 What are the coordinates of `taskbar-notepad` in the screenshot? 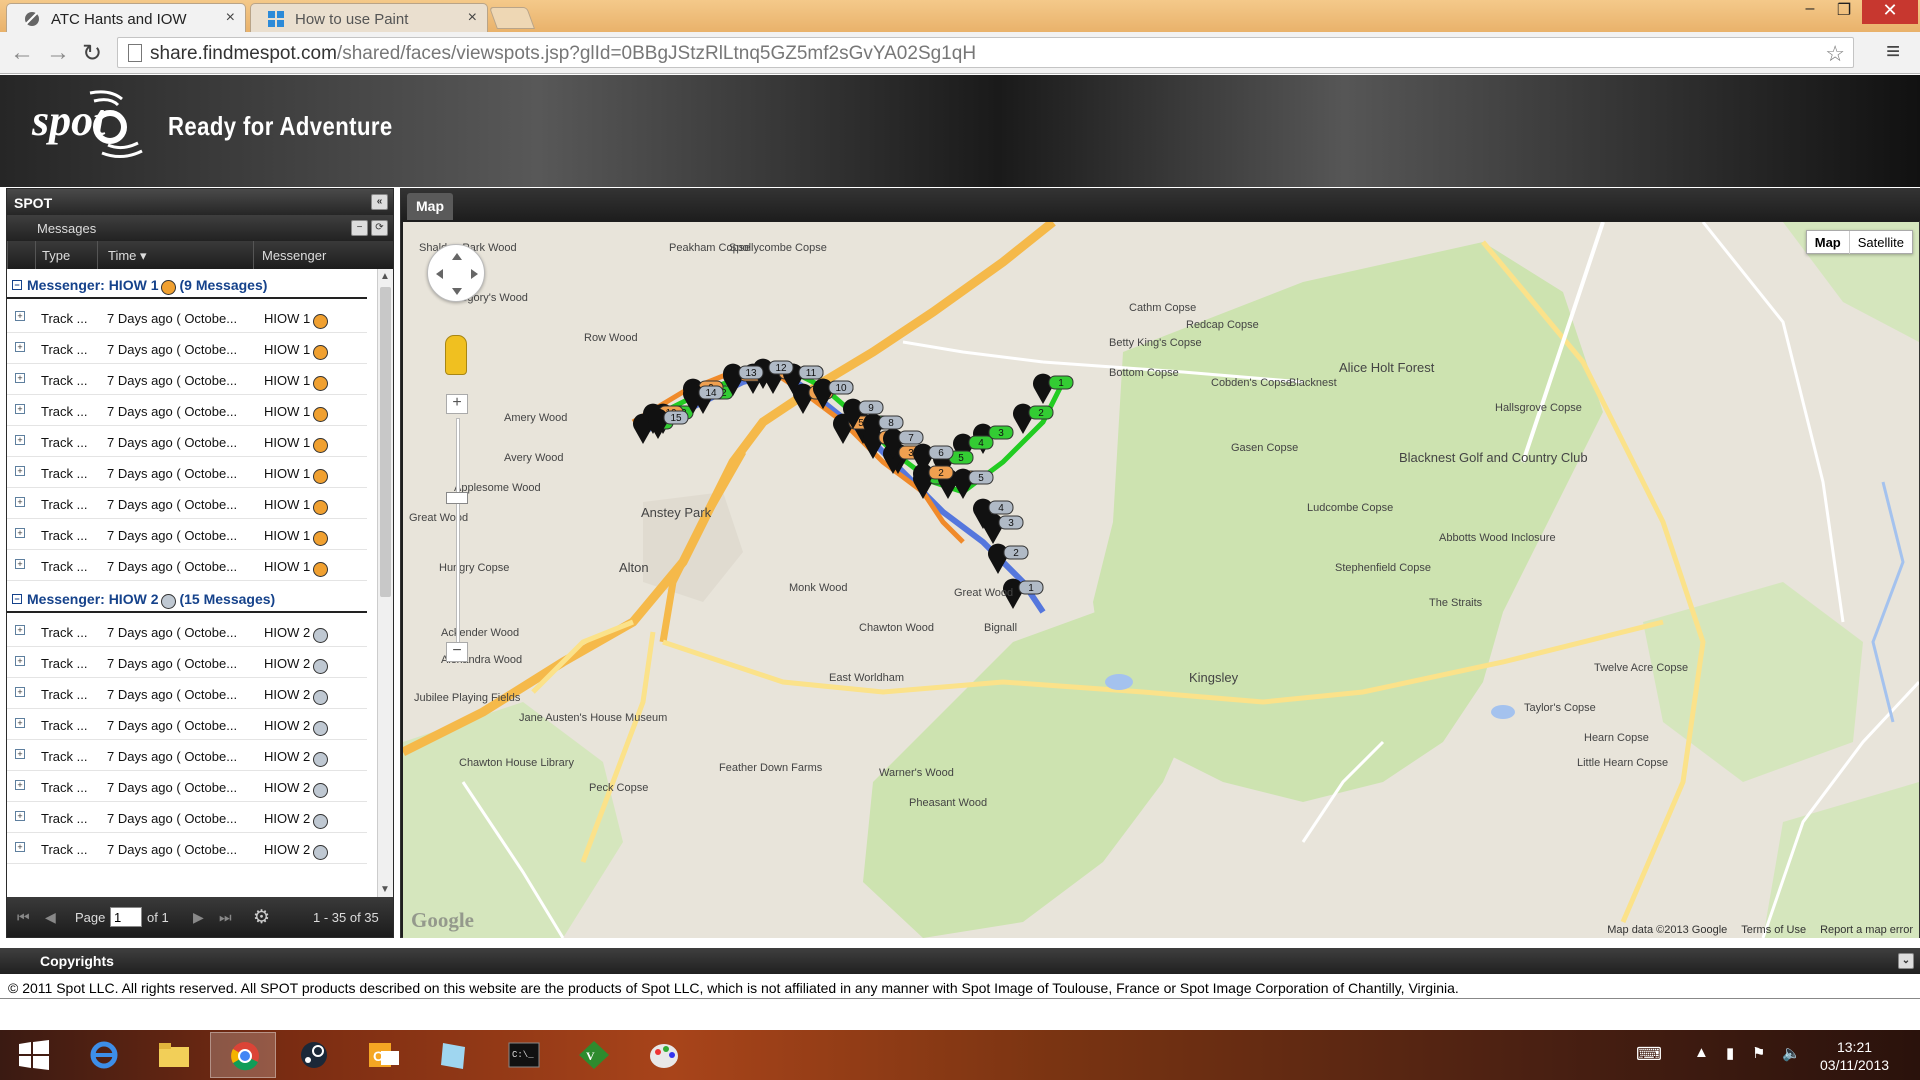 It's located at (453, 1055).